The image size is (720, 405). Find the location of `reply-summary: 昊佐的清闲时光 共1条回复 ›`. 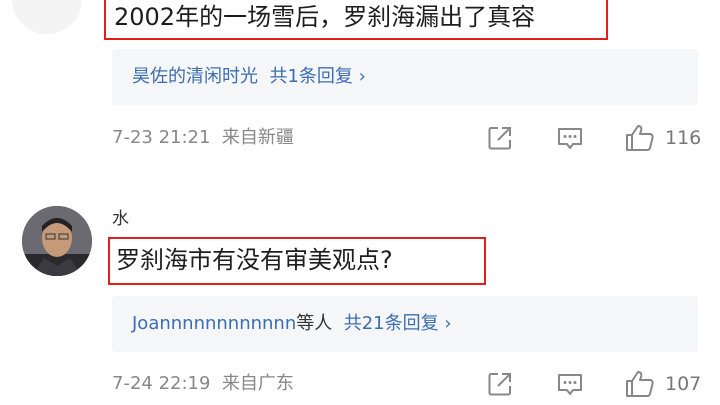

reply-summary: 昊佐的清闲时光 共1条回复 › is located at coordinates (249, 77).